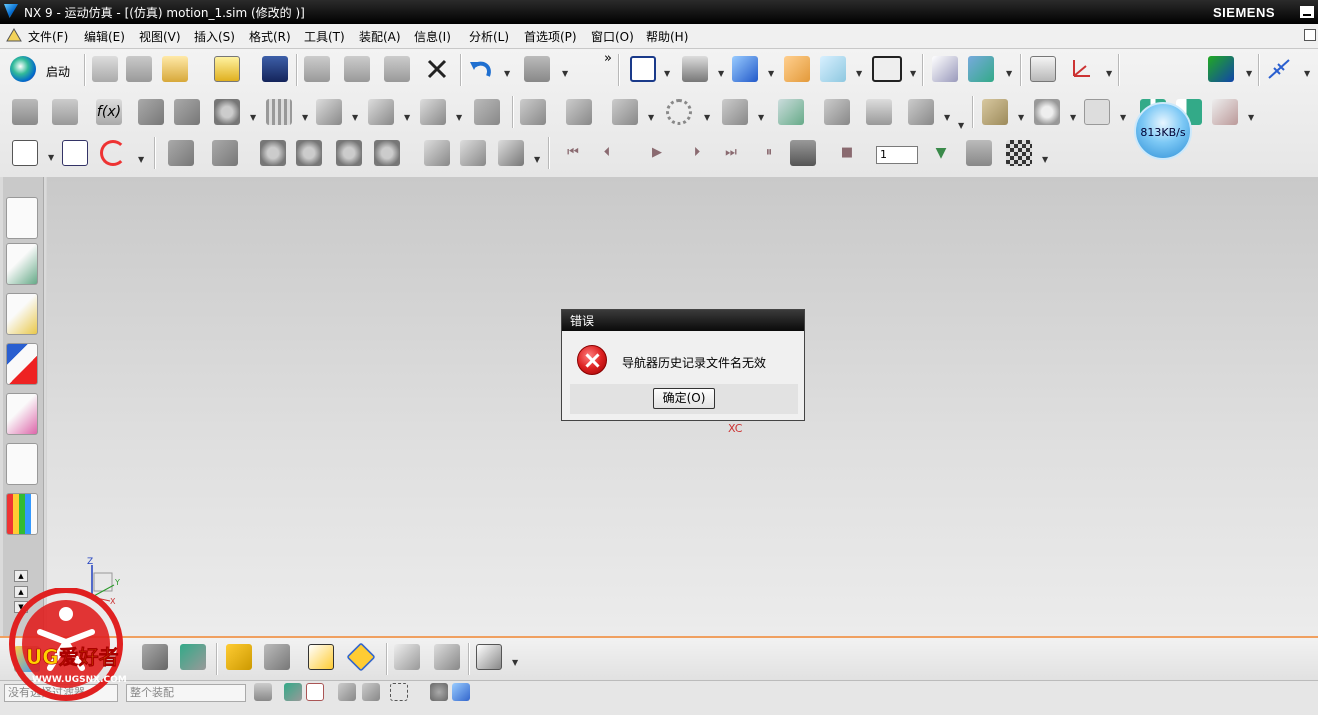 The image size is (1318, 715). Describe the element at coordinates (22, 264) in the screenshot. I see `part-navigator-icon` at that location.